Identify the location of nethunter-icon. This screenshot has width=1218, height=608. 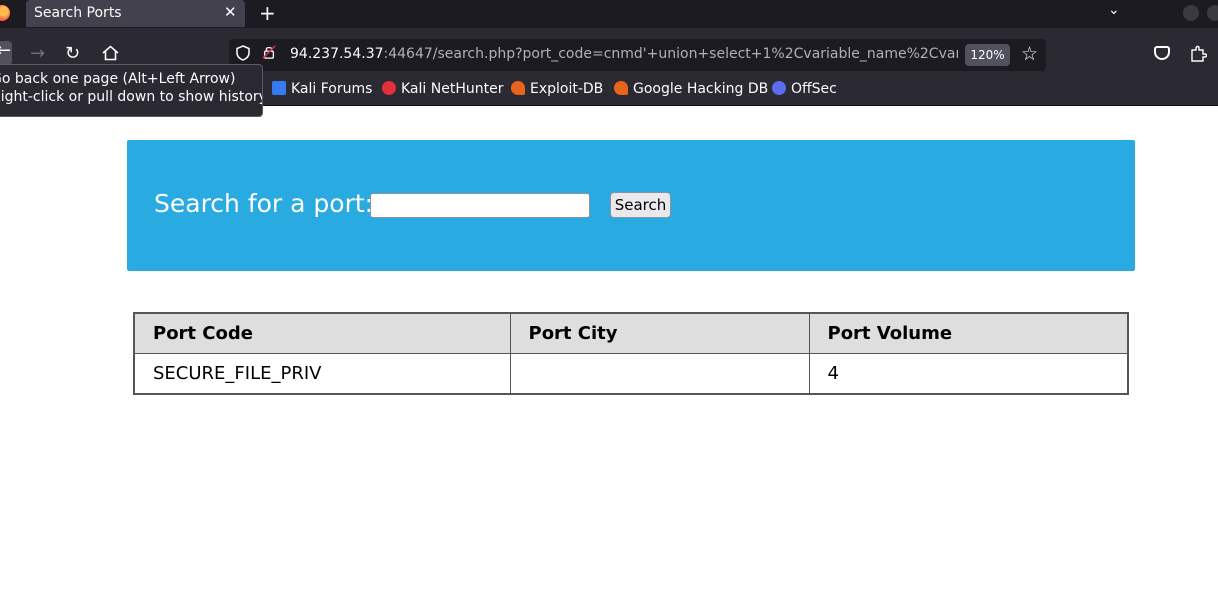
(389, 88).